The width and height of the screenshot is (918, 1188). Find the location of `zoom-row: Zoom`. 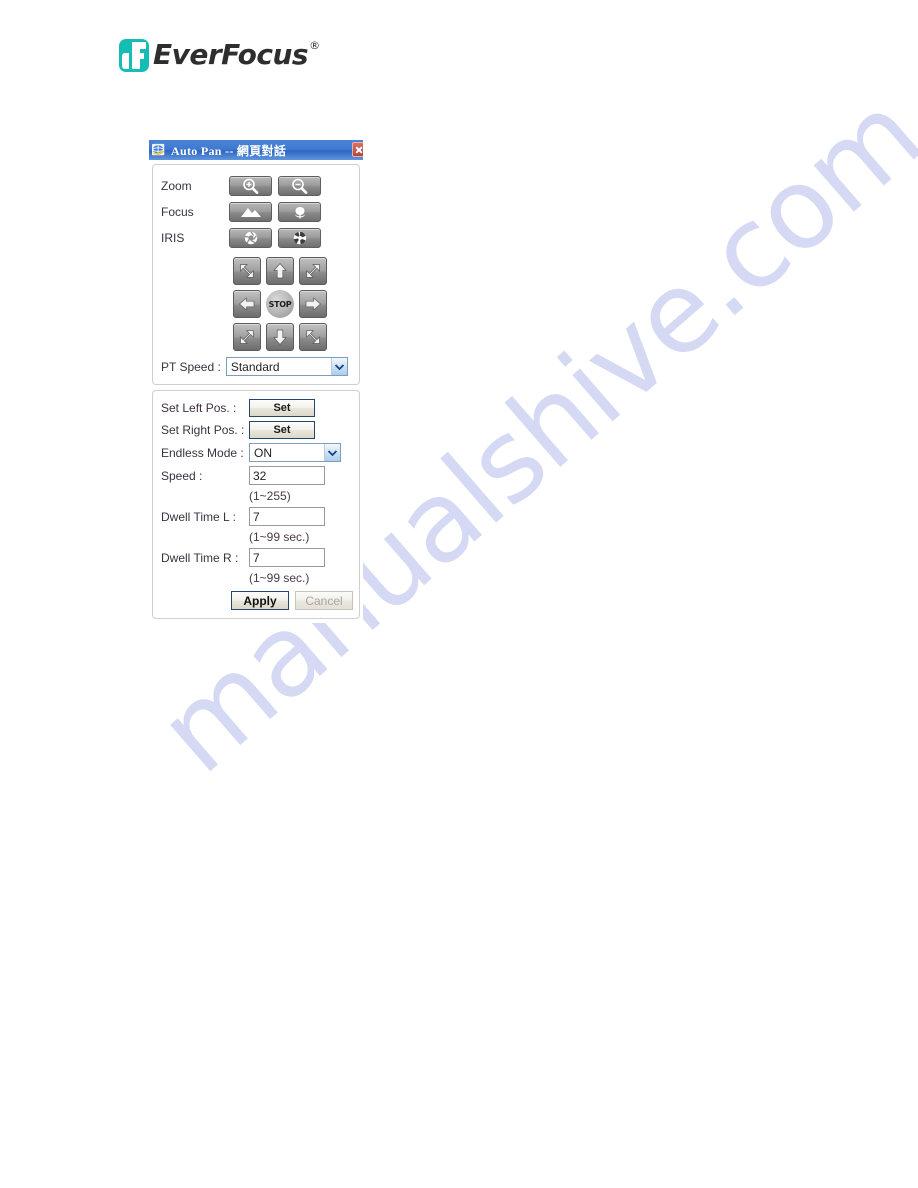

zoom-row: Zoom is located at coordinates (257, 186).